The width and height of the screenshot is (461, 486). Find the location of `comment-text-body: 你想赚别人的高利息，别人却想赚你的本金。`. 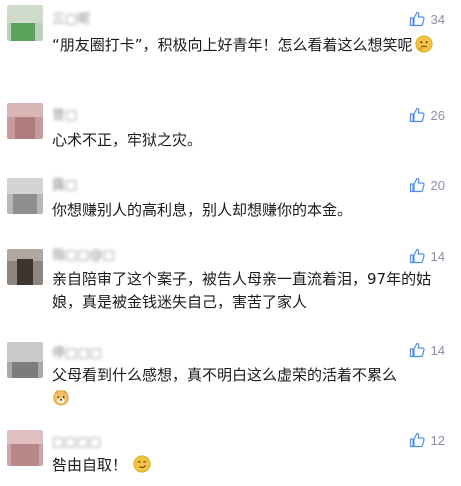

comment-text-body: 你想赚别人的高利息，别人却想赚你的本金。 is located at coordinates (202, 210).